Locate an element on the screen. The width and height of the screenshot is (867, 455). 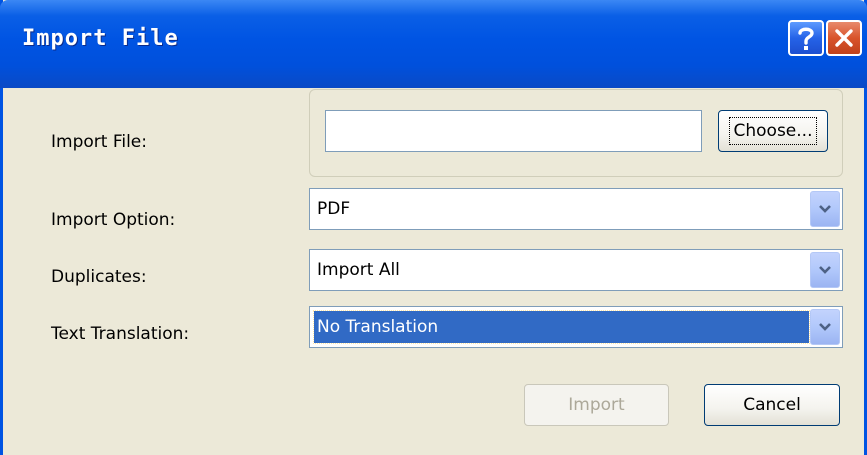
text-translation-dropdown-button is located at coordinates (825, 327).